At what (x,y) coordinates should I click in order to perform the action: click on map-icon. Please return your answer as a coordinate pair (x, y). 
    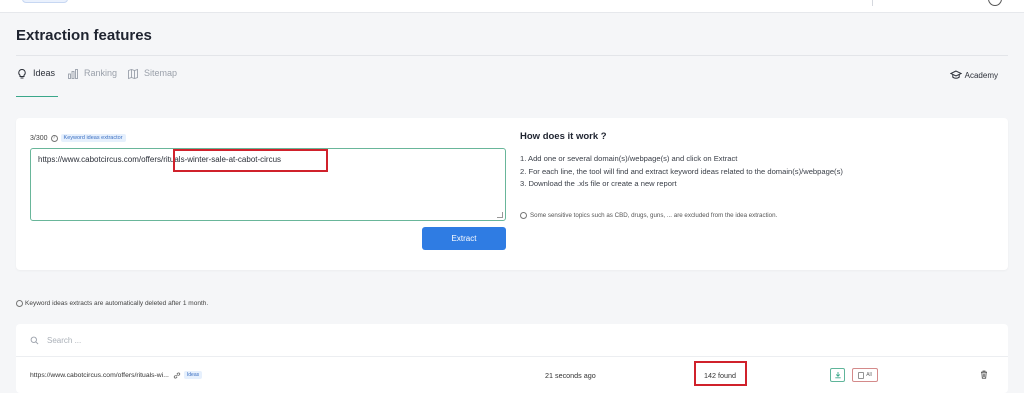
    Looking at the image, I should click on (133, 74).